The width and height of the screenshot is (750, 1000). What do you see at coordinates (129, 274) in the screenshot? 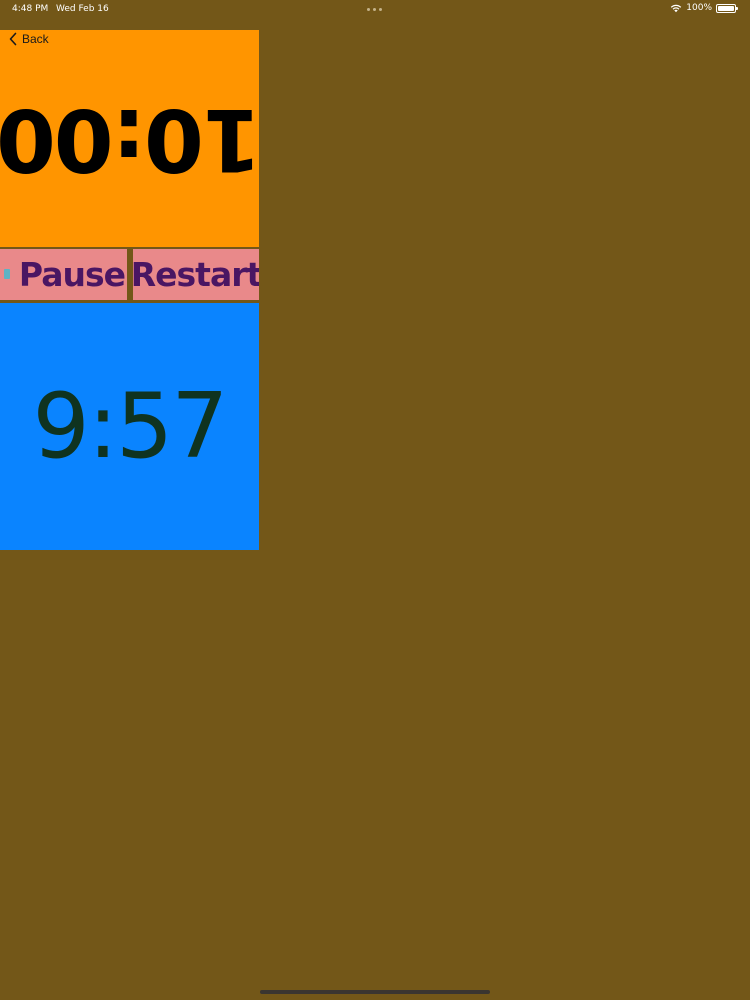
I see `timer-controls: Pause Restart` at bounding box center [129, 274].